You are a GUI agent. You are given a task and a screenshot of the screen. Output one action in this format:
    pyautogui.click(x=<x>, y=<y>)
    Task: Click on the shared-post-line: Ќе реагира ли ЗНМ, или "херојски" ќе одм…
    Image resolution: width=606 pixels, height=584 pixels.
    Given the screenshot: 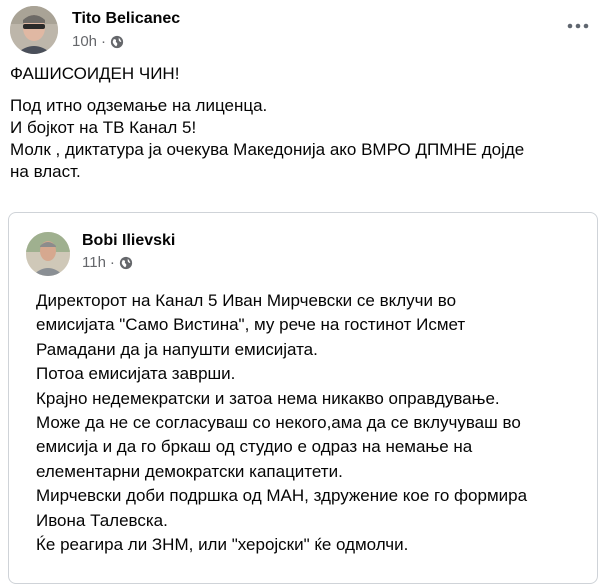 What is the action you would take?
    pyautogui.click(x=222, y=545)
    